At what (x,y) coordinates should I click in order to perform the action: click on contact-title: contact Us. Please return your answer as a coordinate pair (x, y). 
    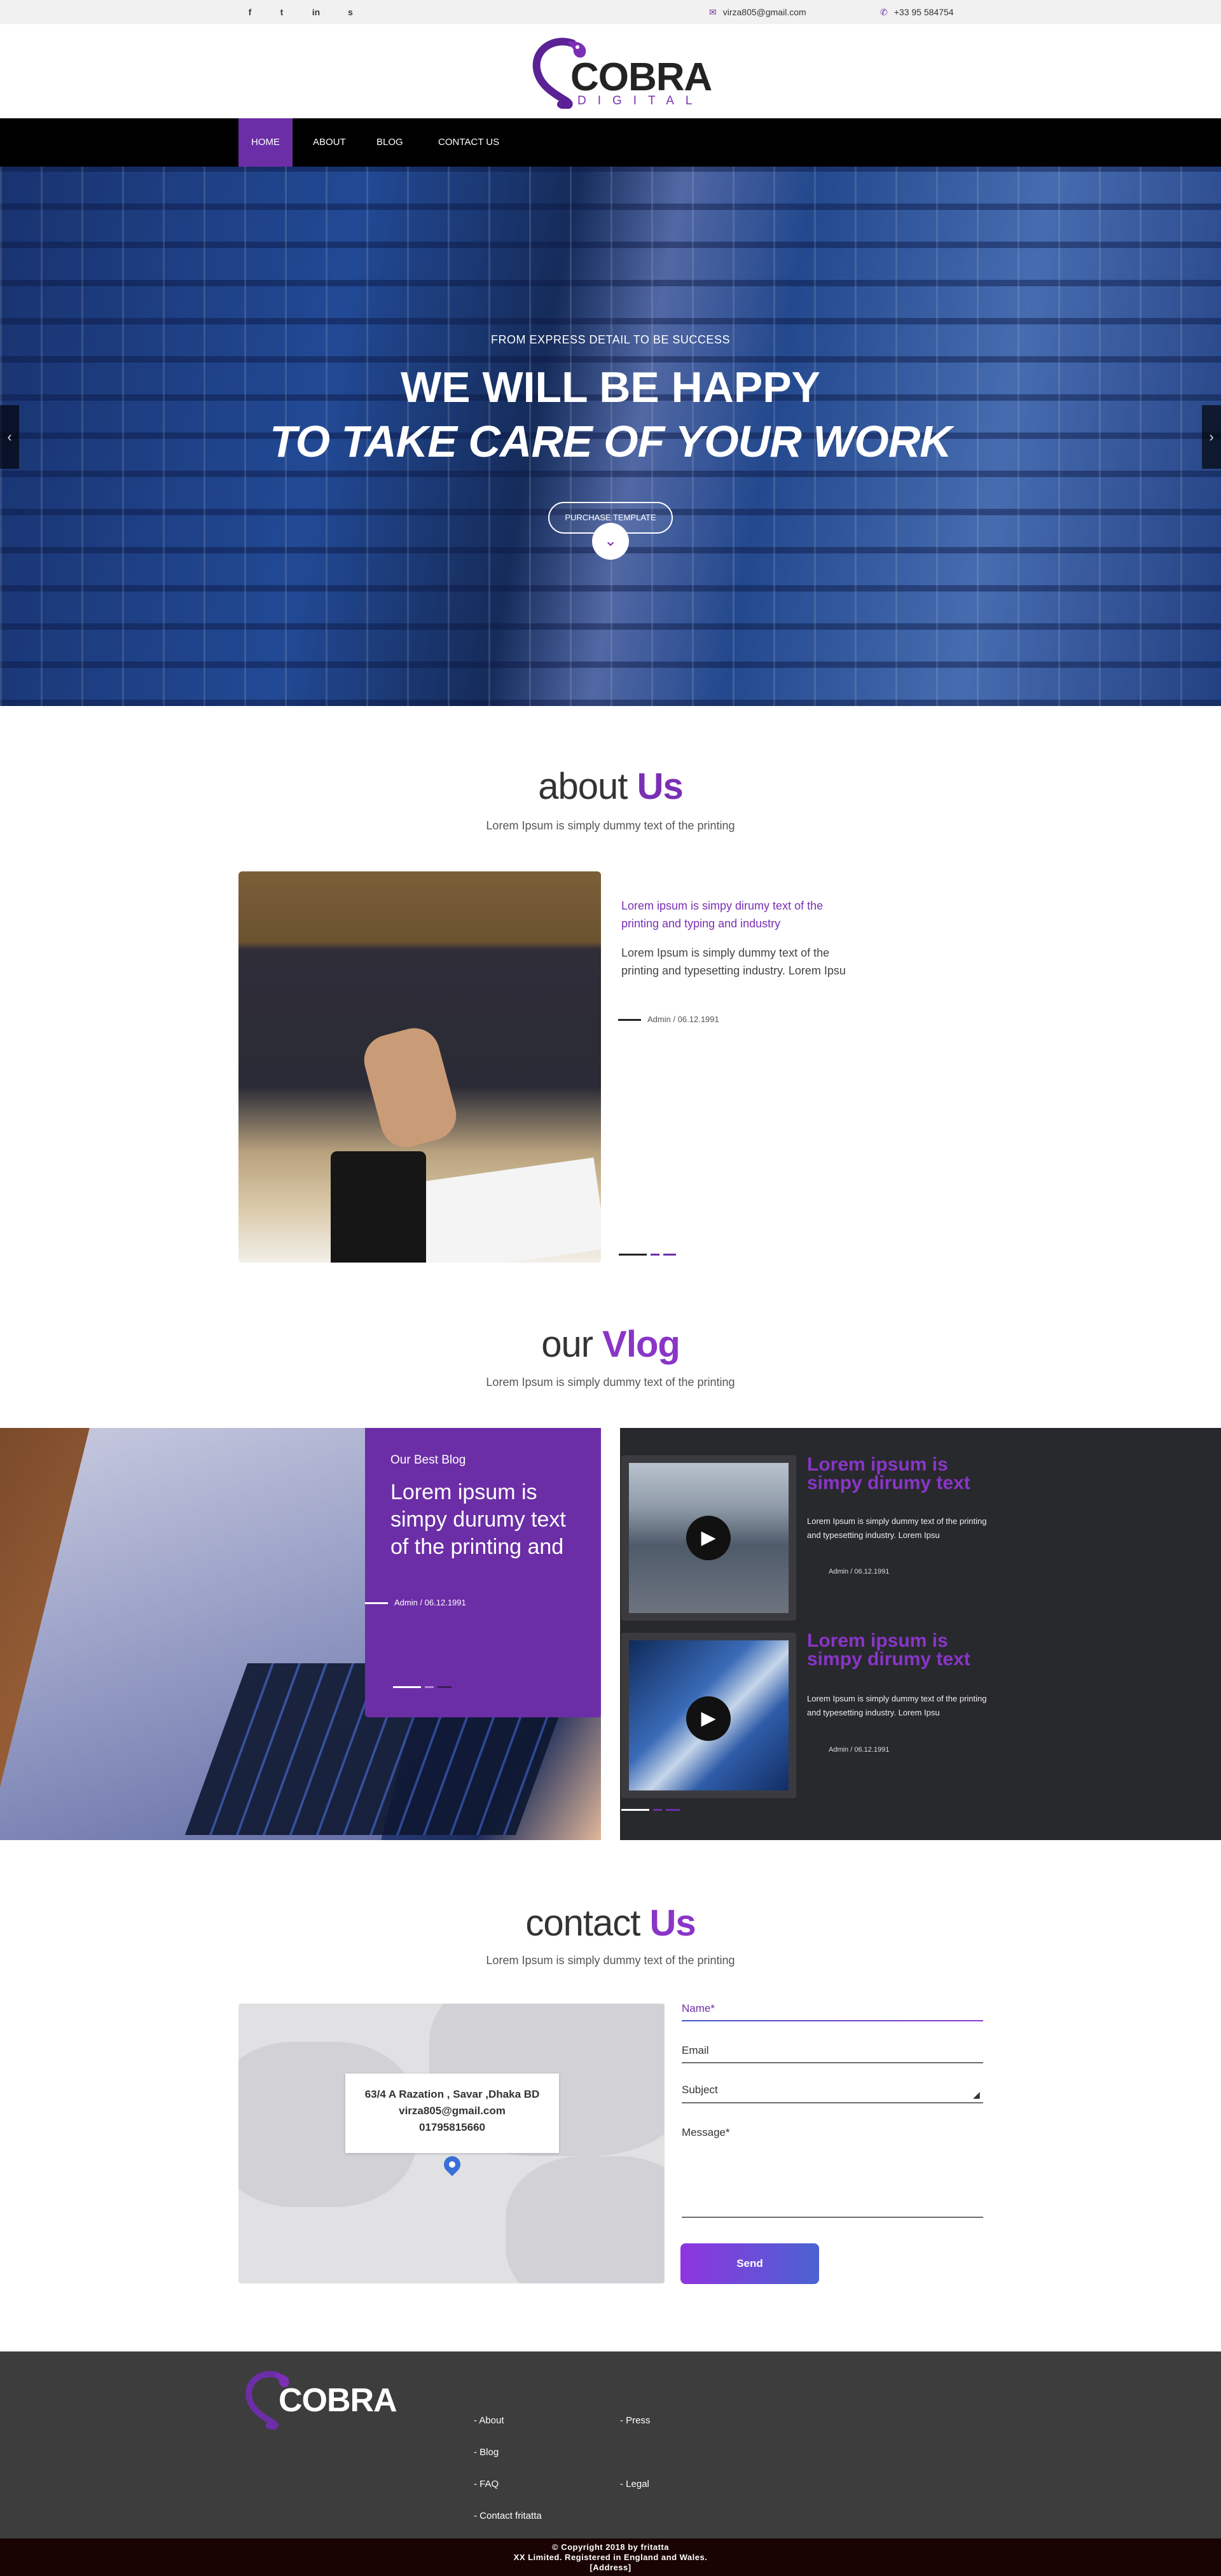
    Looking at the image, I should click on (610, 1923).